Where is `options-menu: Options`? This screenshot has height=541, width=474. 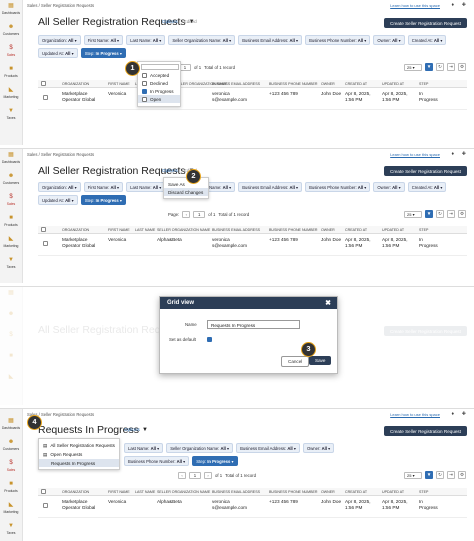 options-menu: Options is located at coordinates (132, 429).